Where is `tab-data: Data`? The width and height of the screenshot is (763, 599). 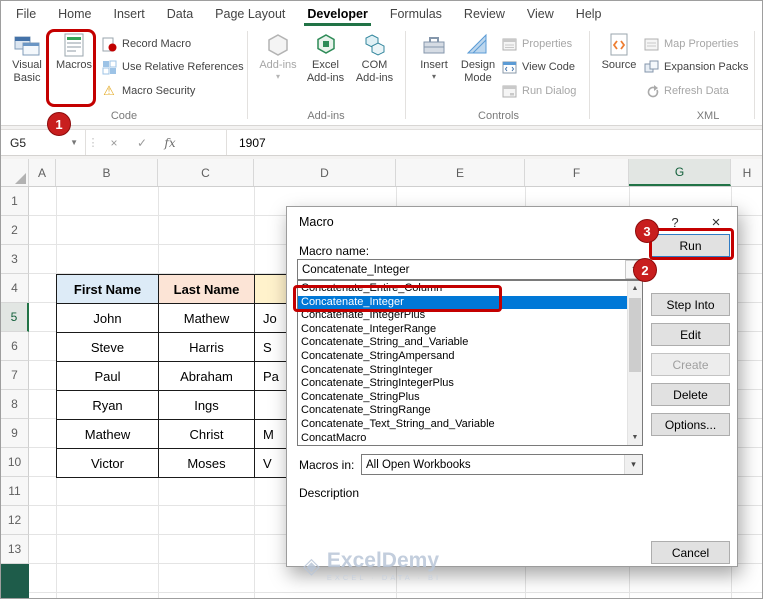 tab-data: Data is located at coordinates (180, 13).